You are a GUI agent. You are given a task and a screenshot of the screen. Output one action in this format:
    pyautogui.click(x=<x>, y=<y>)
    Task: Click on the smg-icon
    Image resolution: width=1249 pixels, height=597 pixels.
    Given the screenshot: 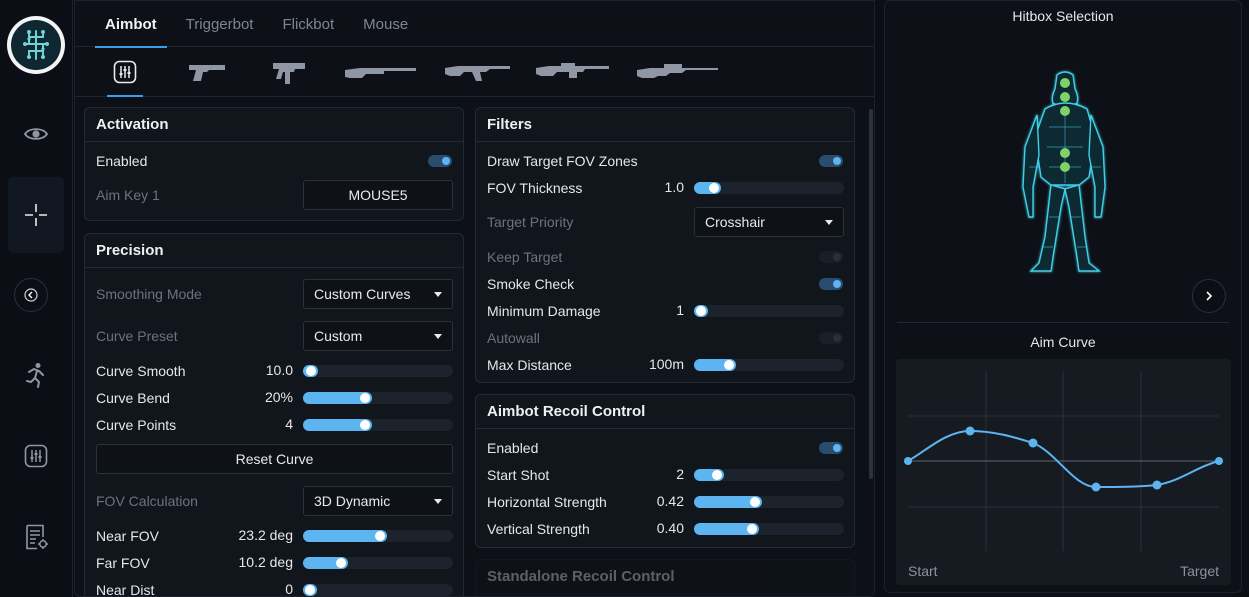 What is the action you would take?
    pyautogui.click(x=289, y=73)
    